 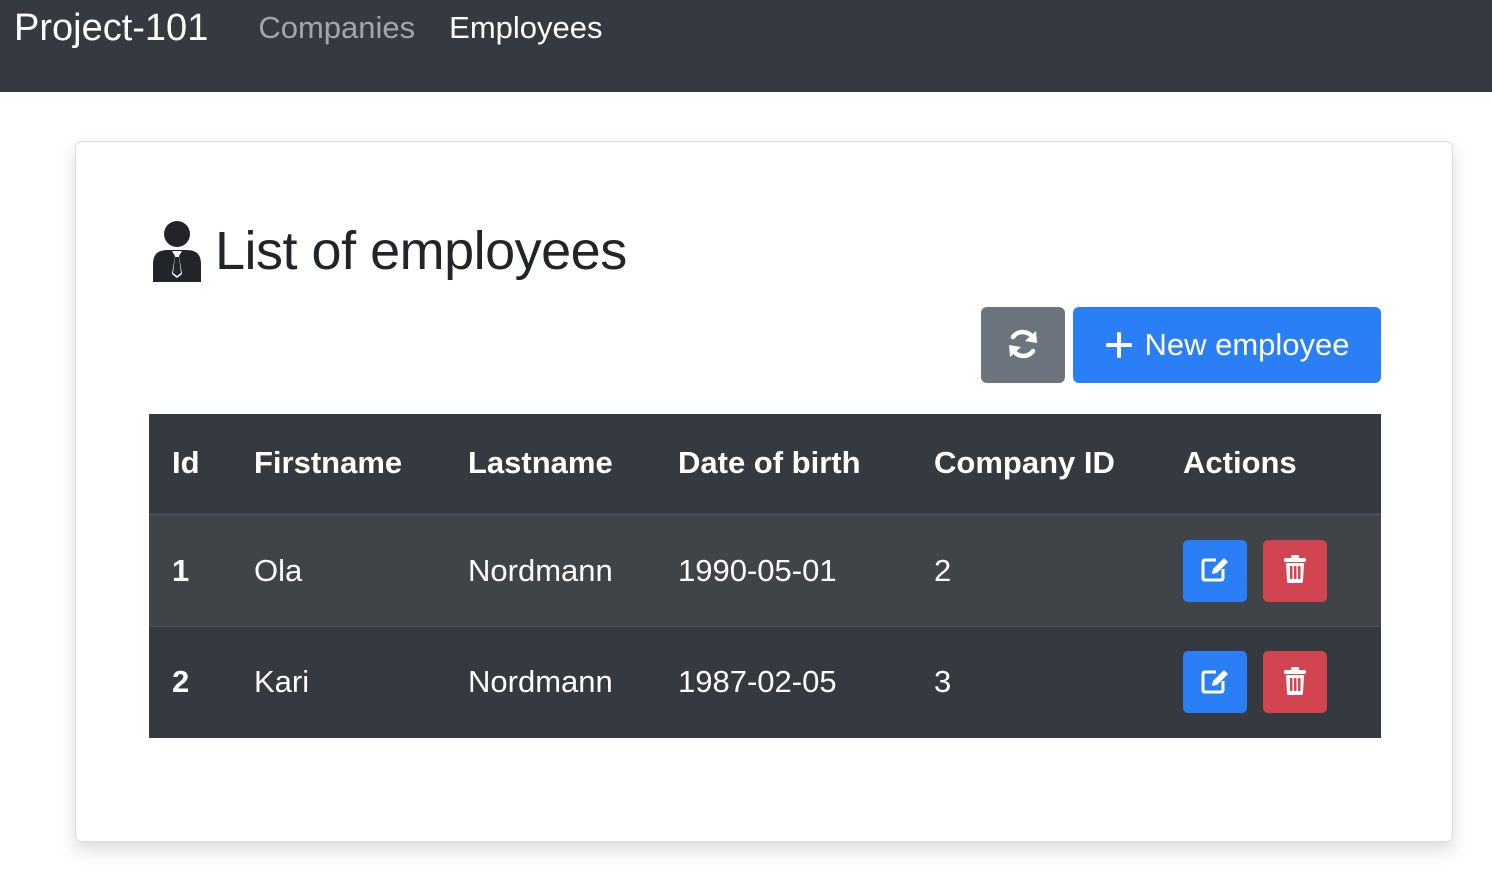 I want to click on page-header: List of employees, so click(x=389, y=251).